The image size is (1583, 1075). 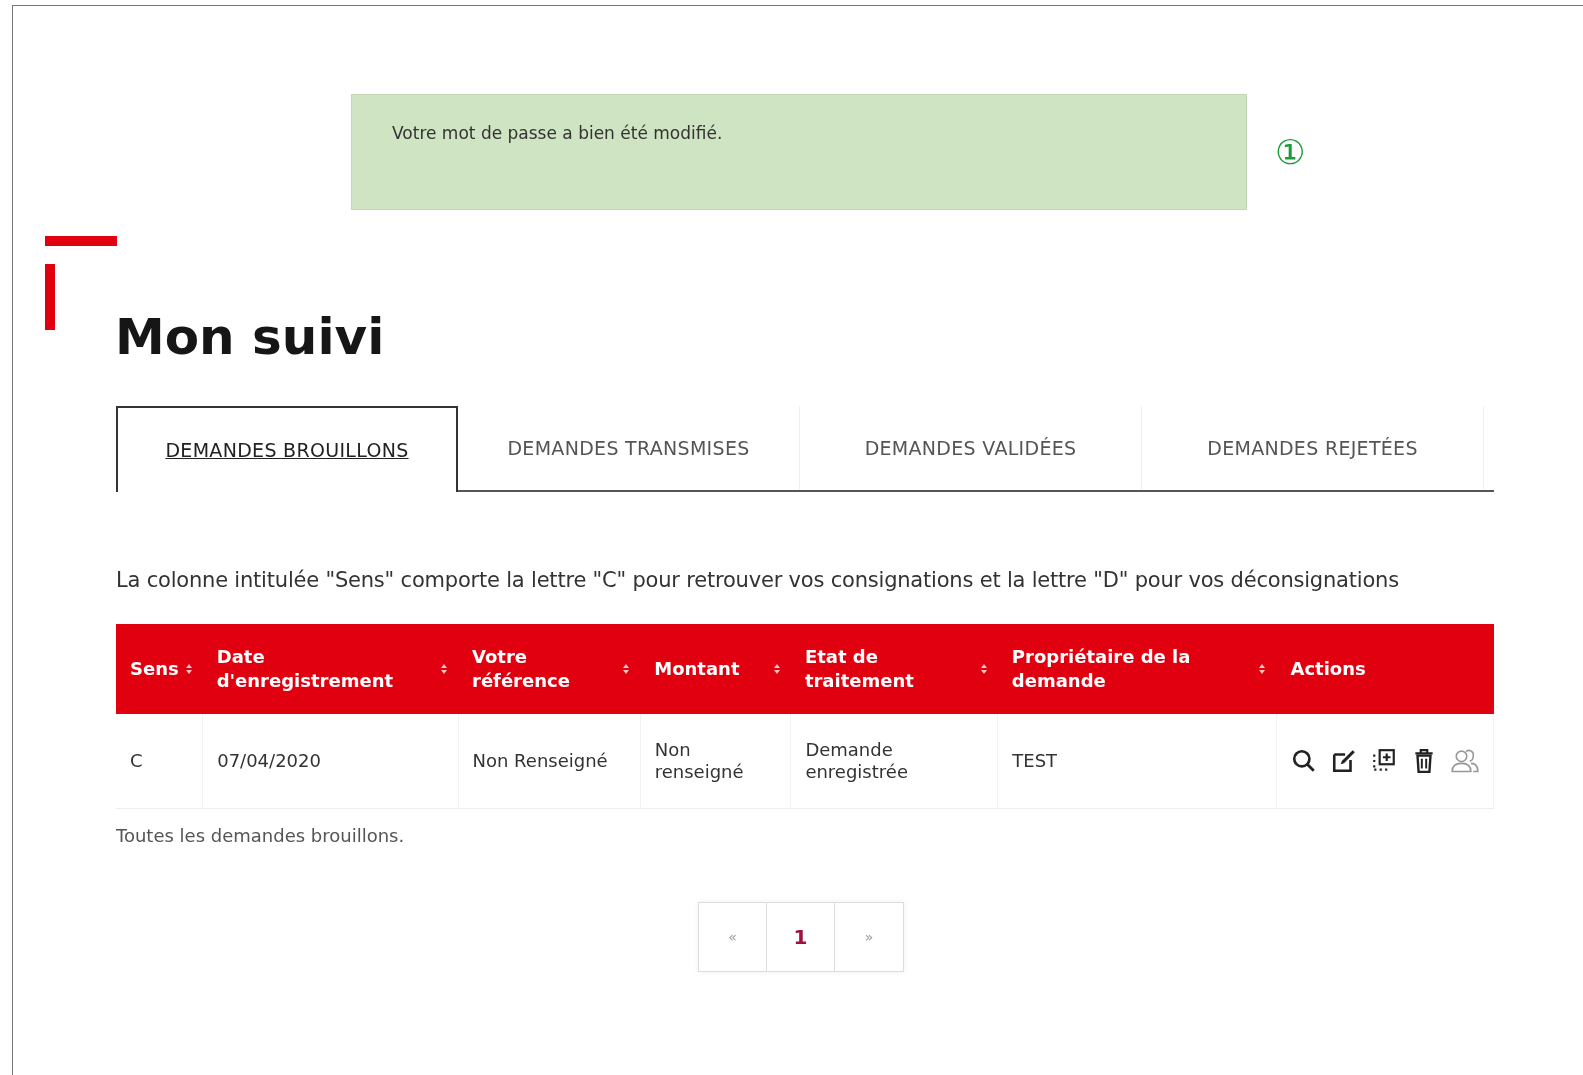 What do you see at coordinates (1344, 761) in the screenshot?
I see `edit-icon` at bounding box center [1344, 761].